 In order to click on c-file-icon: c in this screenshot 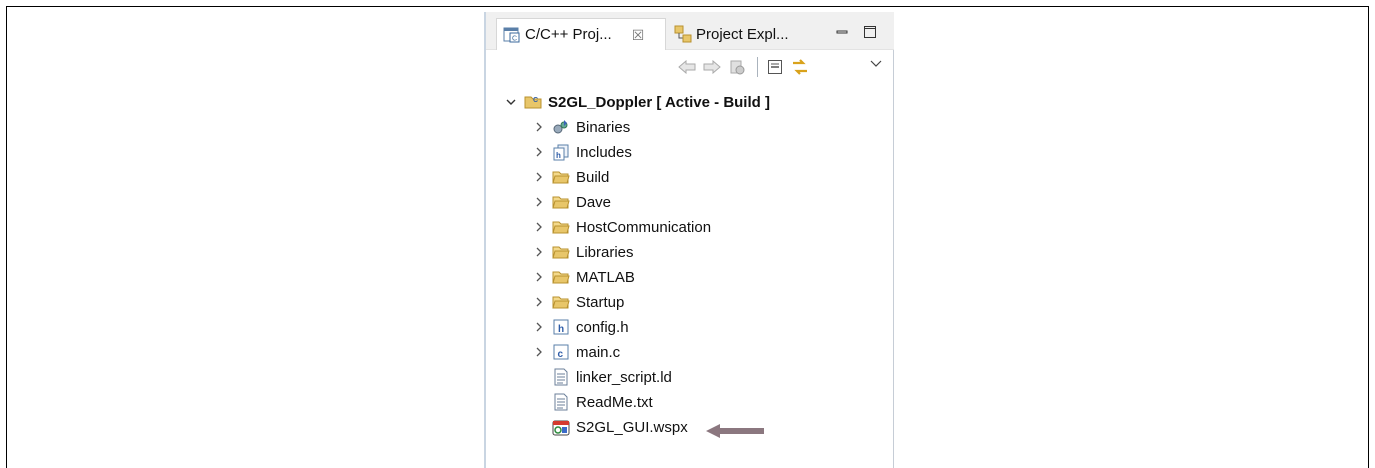, I will do `click(561, 352)`.